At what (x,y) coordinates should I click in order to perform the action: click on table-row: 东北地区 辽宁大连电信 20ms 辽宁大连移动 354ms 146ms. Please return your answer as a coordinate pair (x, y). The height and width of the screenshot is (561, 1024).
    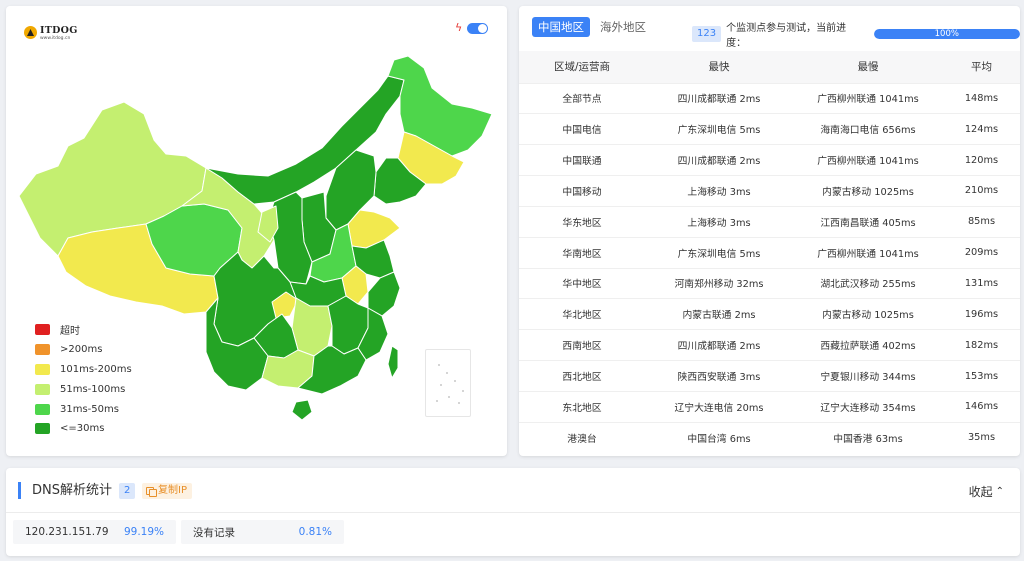
    Looking at the image, I should click on (769, 406).